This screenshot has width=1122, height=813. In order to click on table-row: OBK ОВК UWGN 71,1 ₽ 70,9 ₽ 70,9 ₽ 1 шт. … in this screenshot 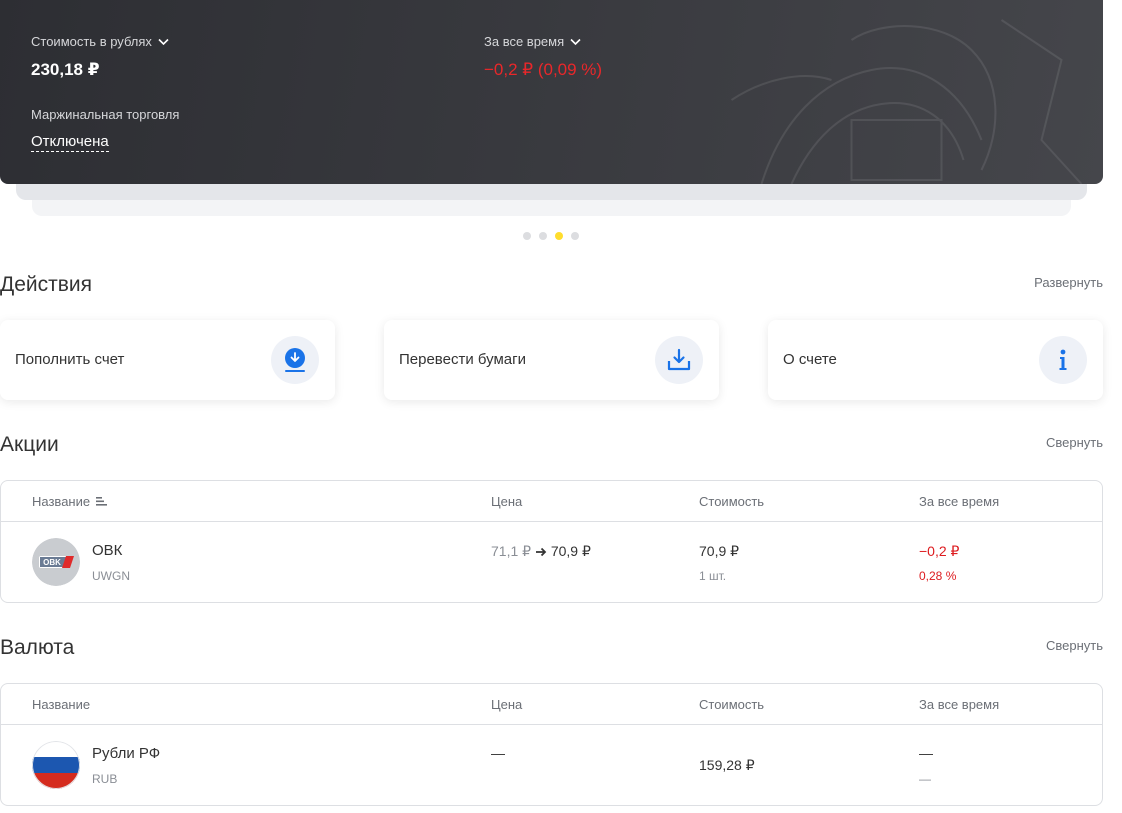, I will do `click(551, 562)`.